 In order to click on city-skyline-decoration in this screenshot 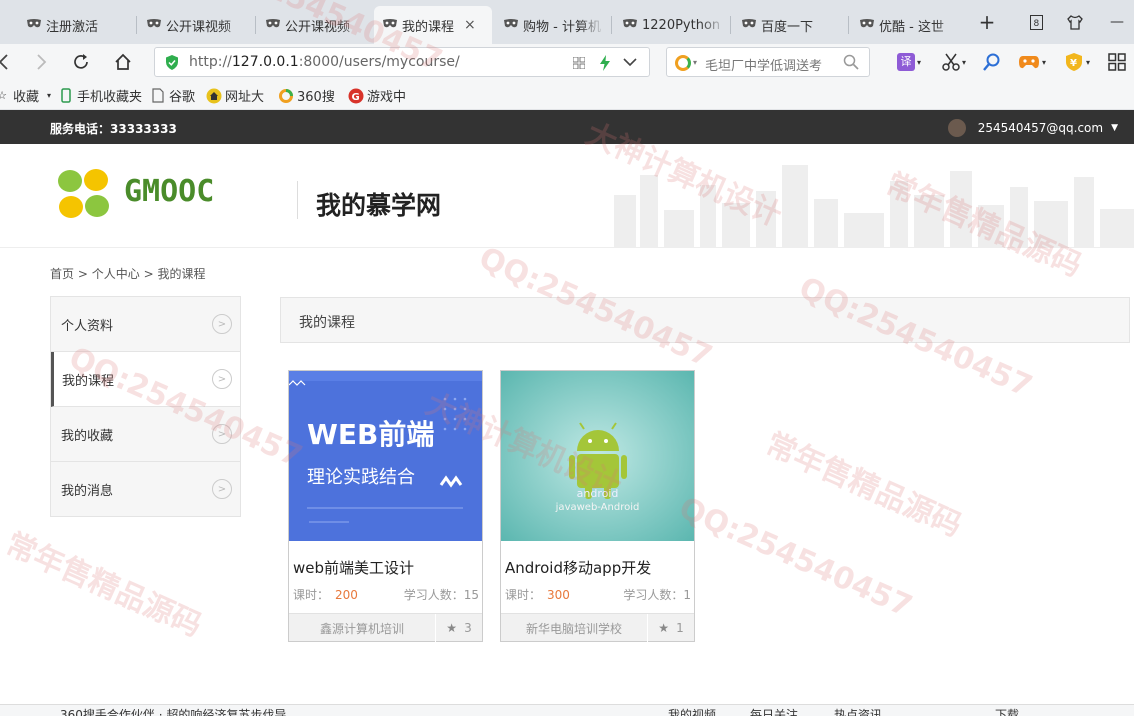, I will do `click(874, 206)`.